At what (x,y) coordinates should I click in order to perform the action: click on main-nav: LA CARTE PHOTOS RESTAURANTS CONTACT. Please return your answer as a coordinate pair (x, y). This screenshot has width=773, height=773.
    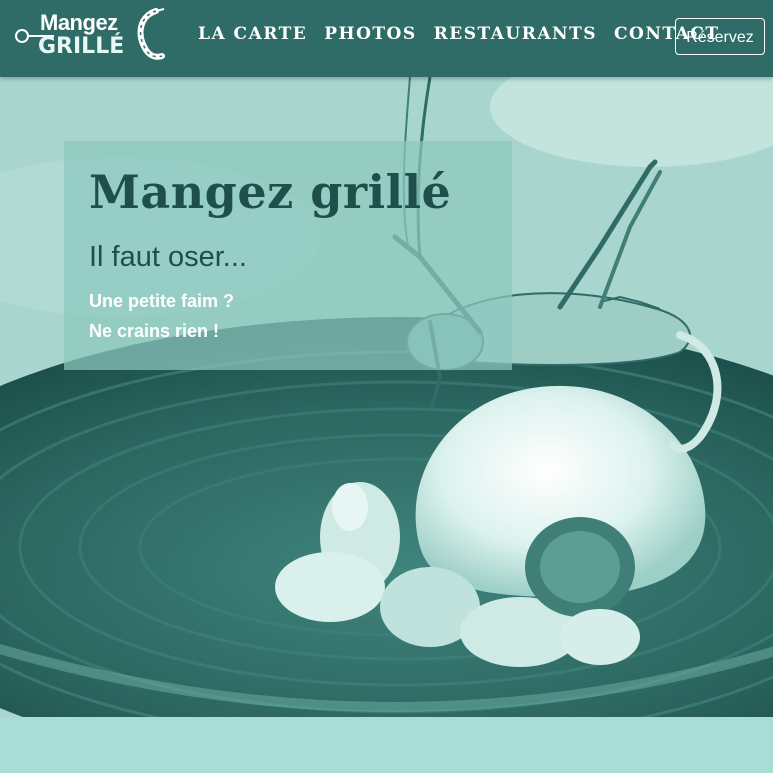
    Looking at the image, I should click on (467, 34).